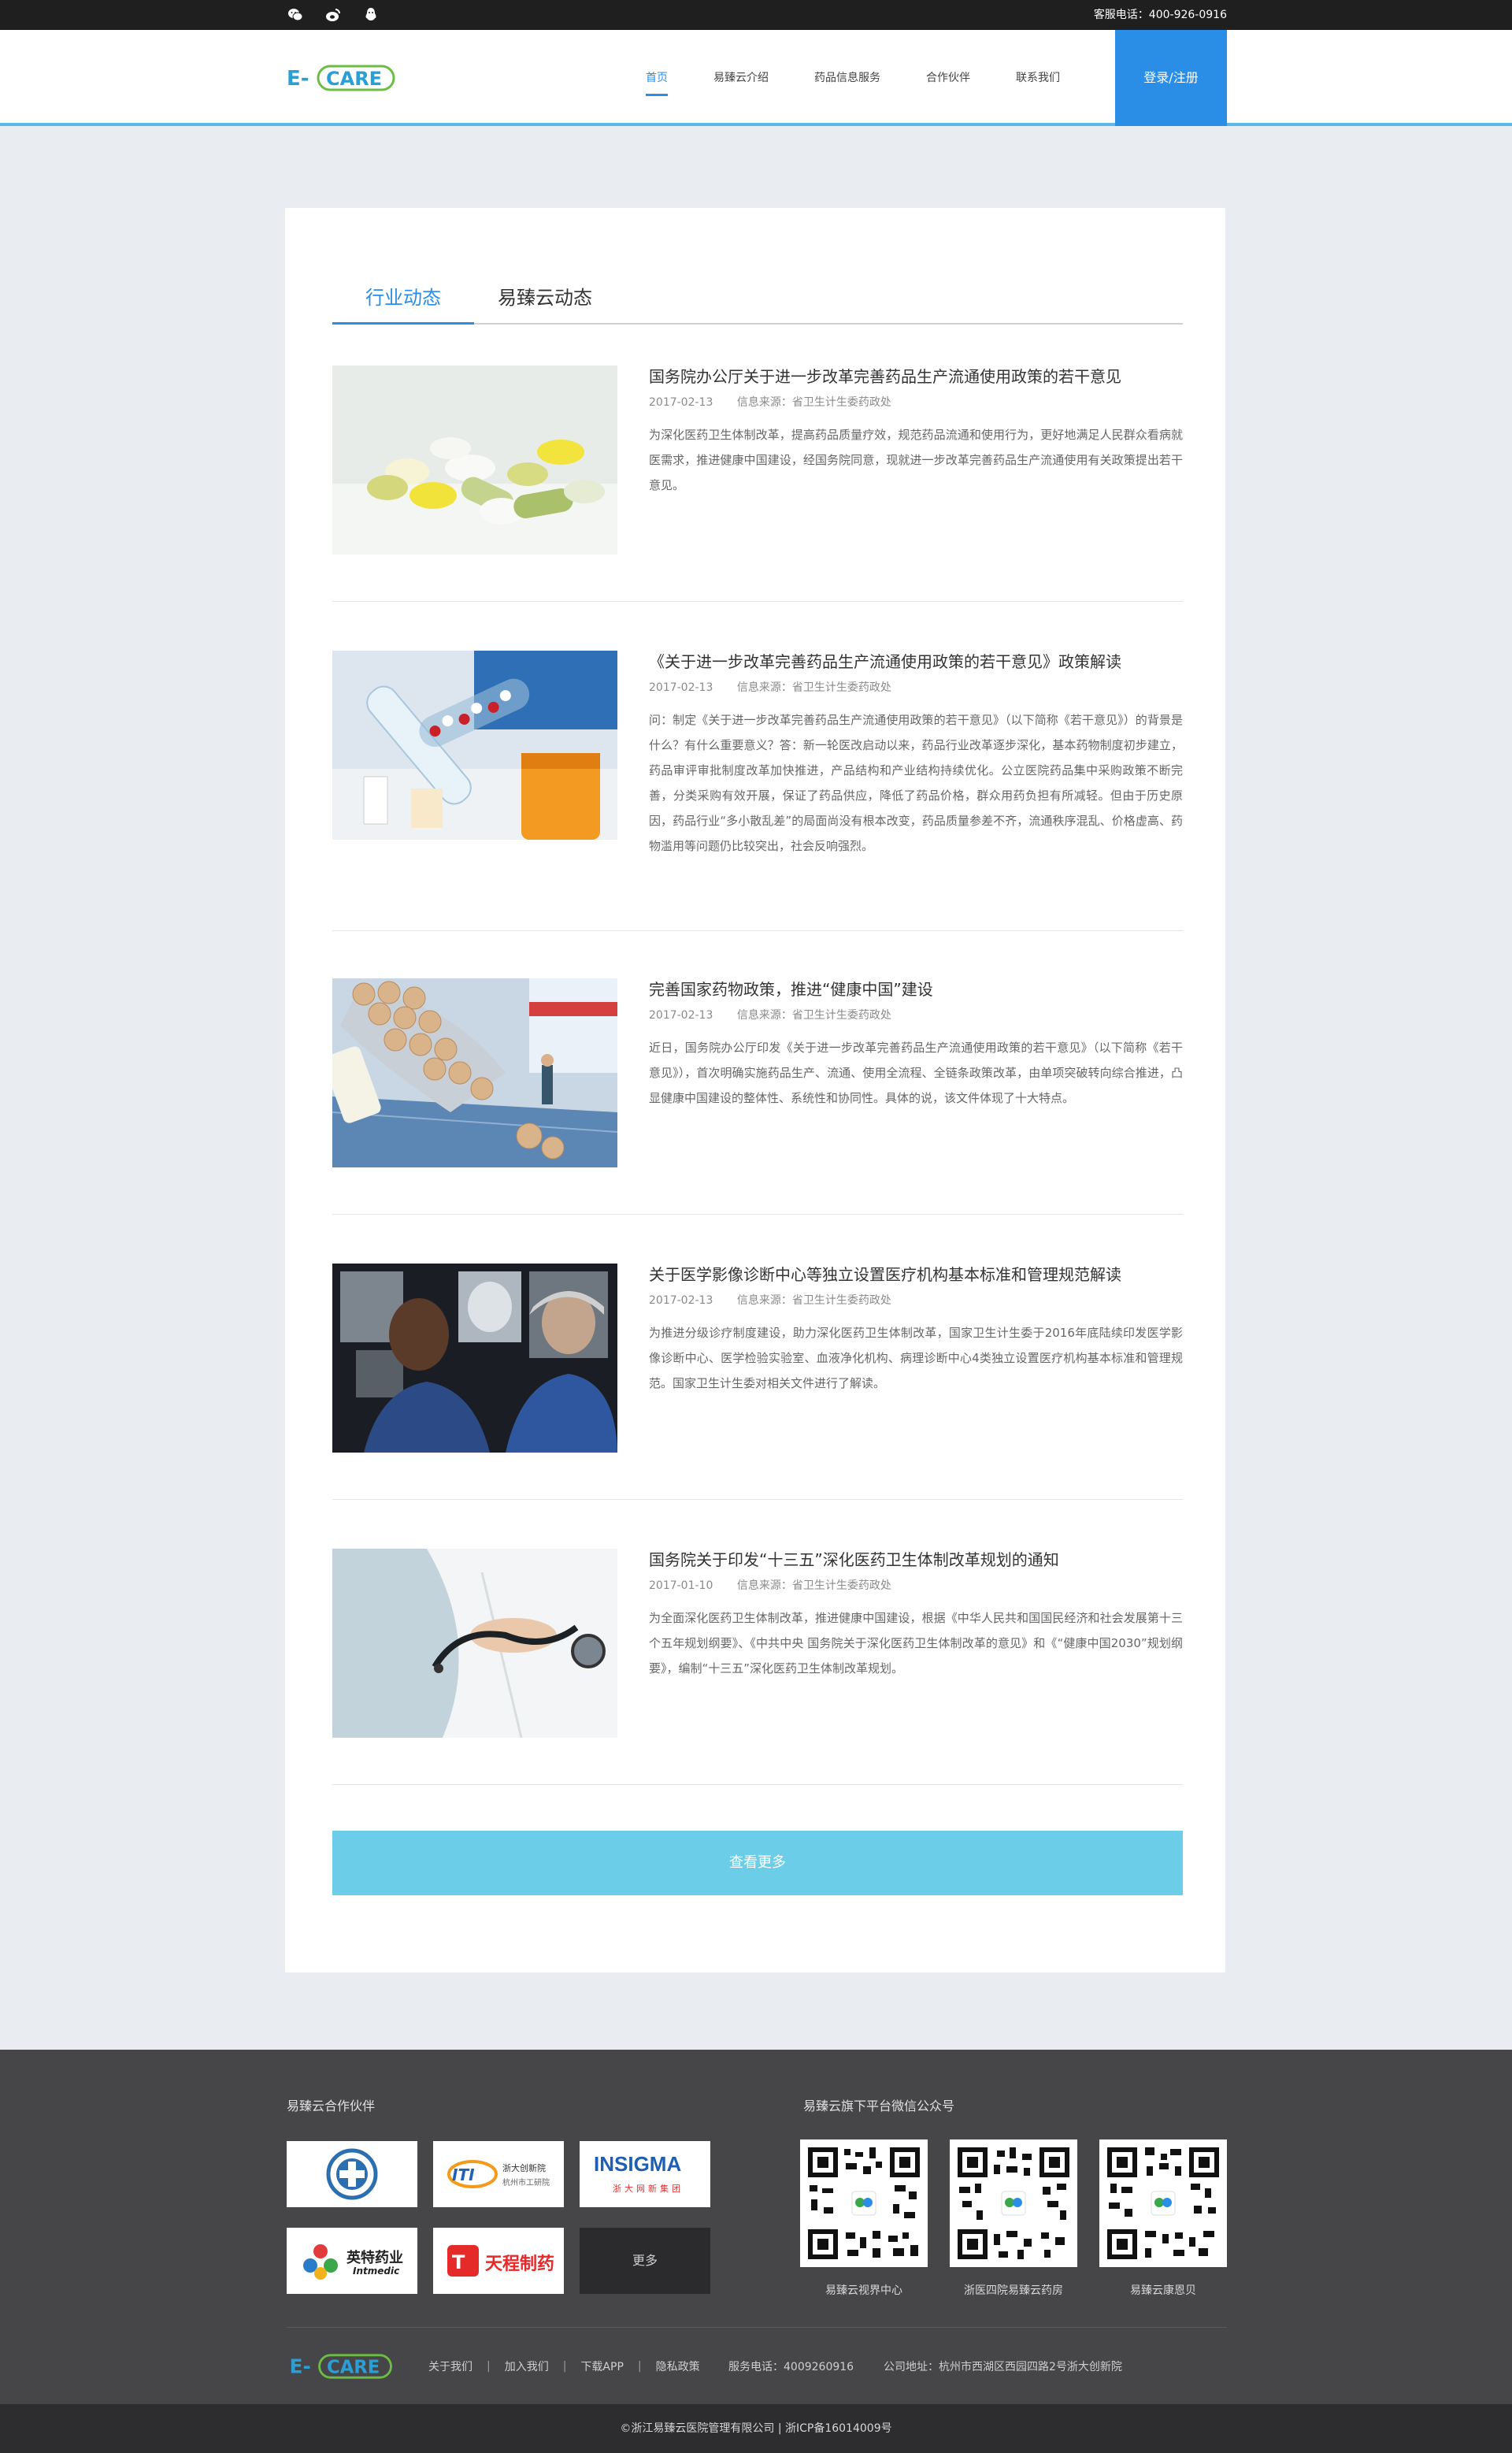  I want to click on qq-icon, so click(371, 15).